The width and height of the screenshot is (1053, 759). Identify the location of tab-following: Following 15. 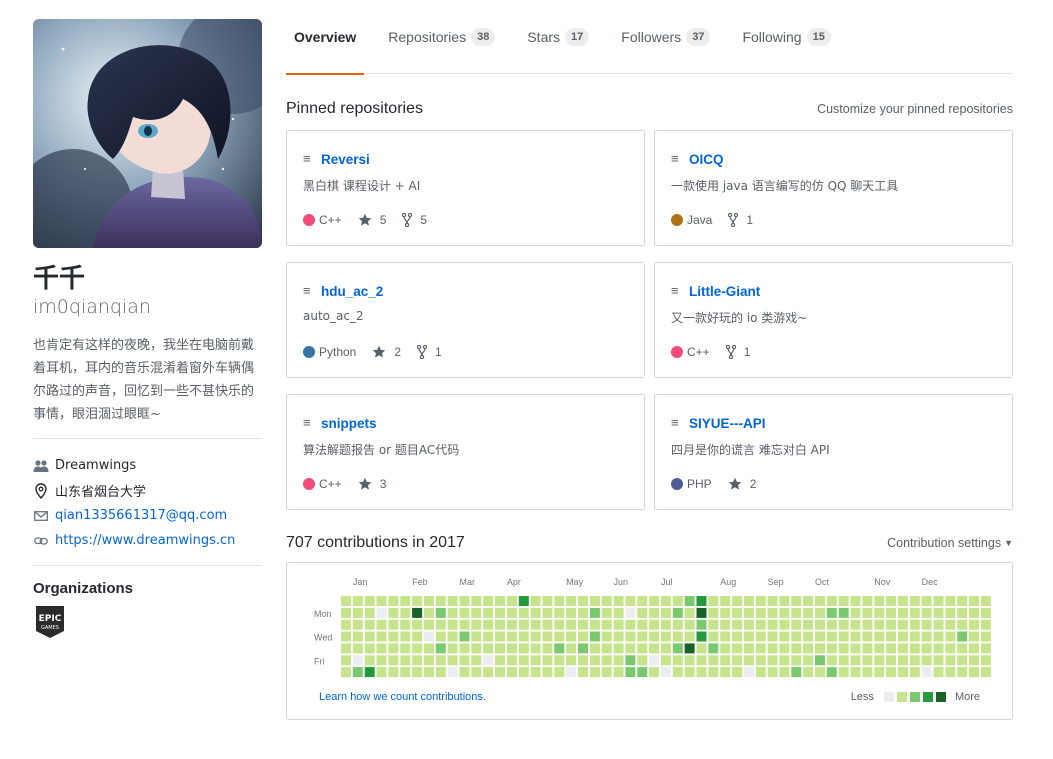
(786, 37).